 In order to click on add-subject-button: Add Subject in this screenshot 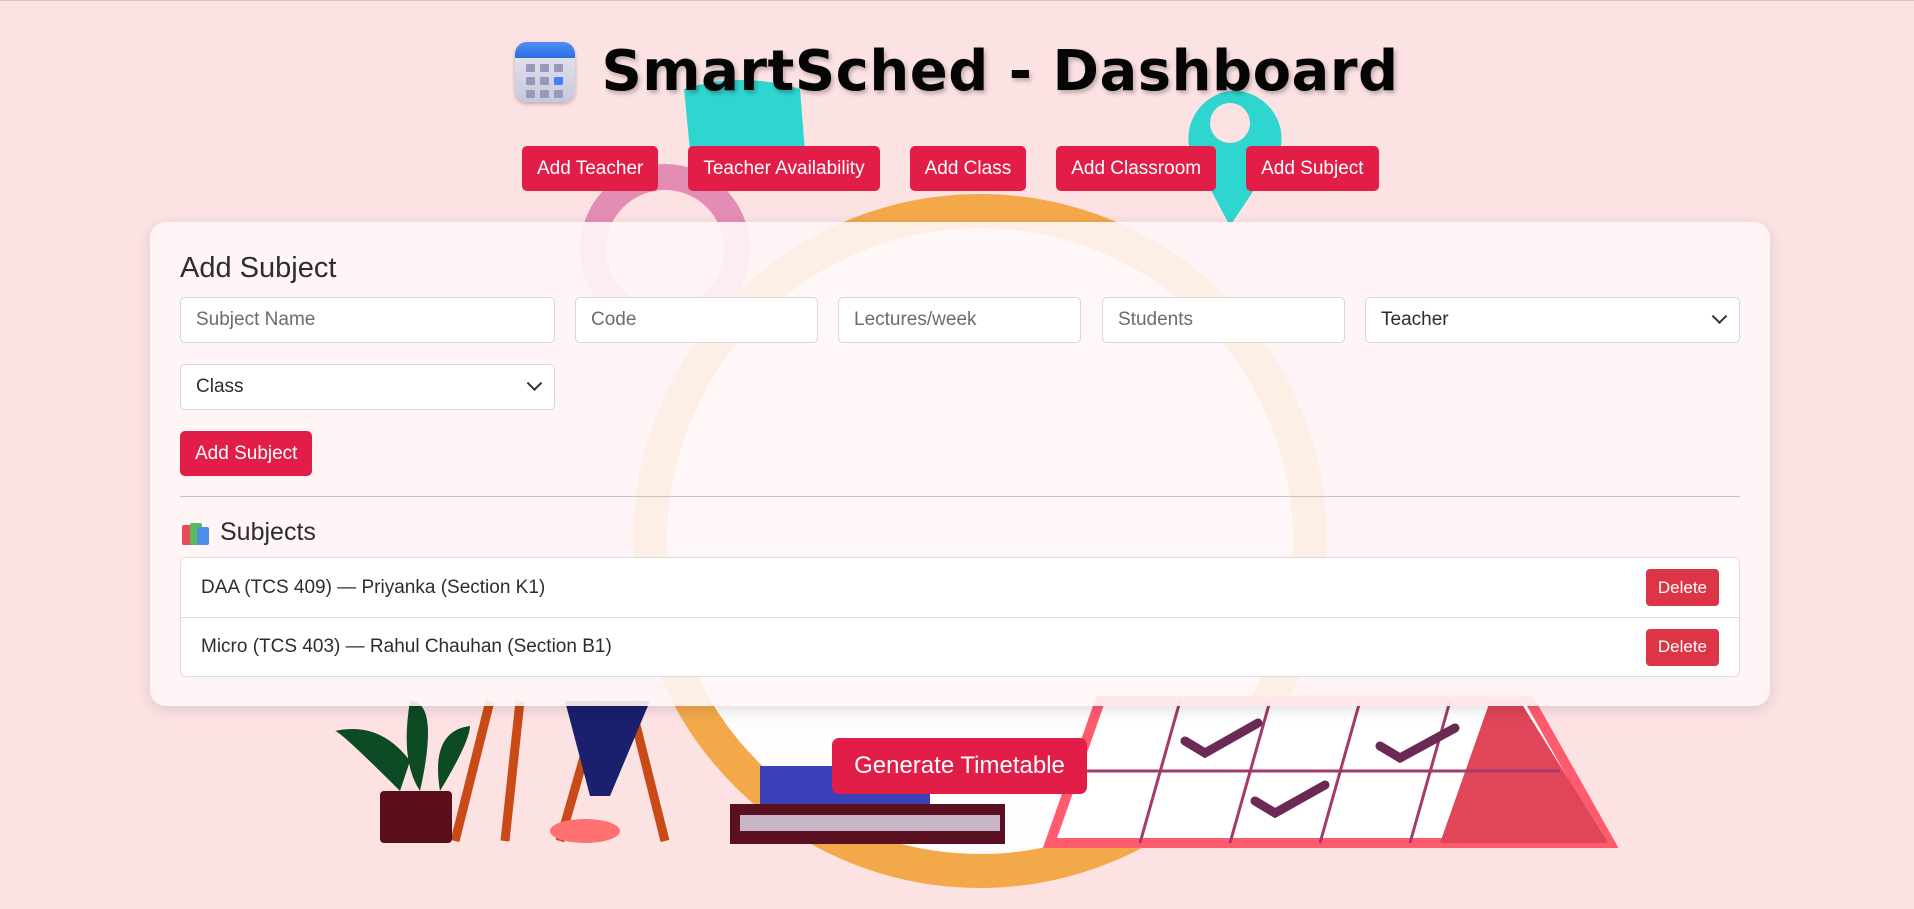, I will do `click(246, 453)`.